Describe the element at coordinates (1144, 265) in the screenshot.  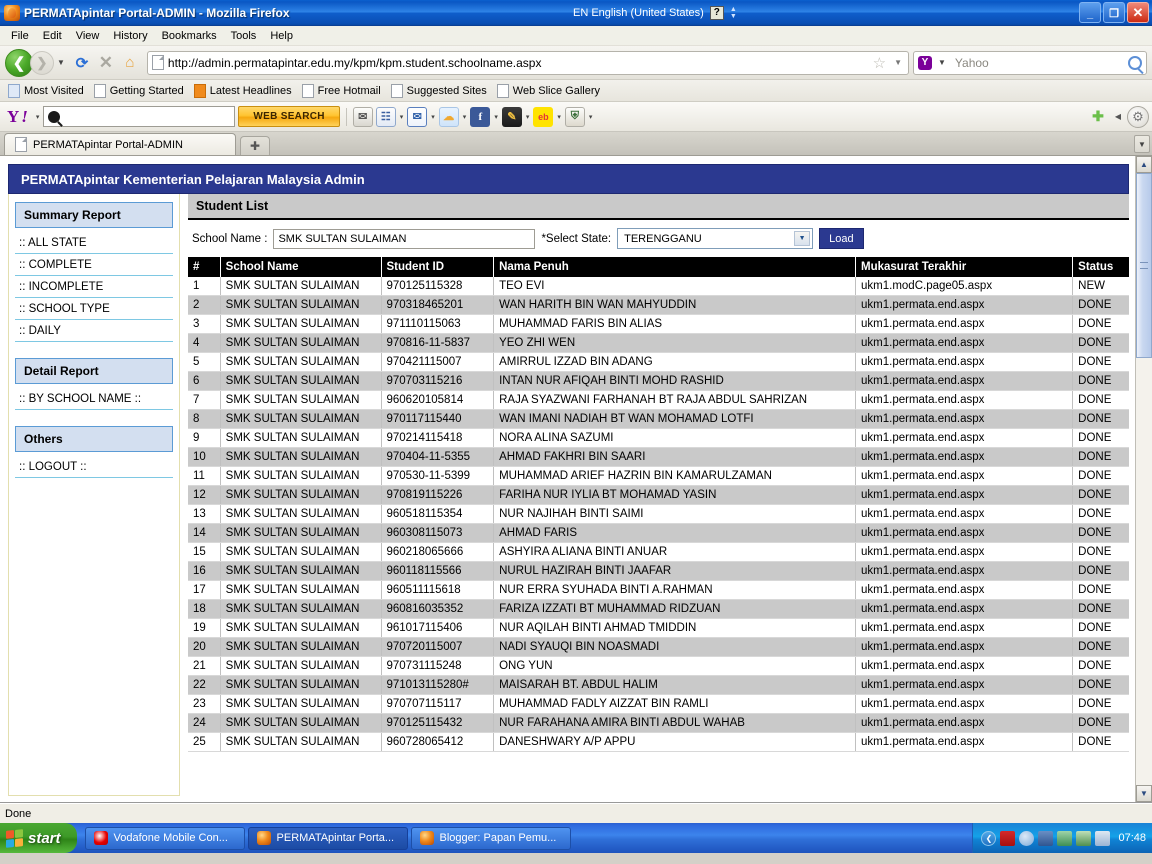
I see `scrollbar-thumb` at that location.